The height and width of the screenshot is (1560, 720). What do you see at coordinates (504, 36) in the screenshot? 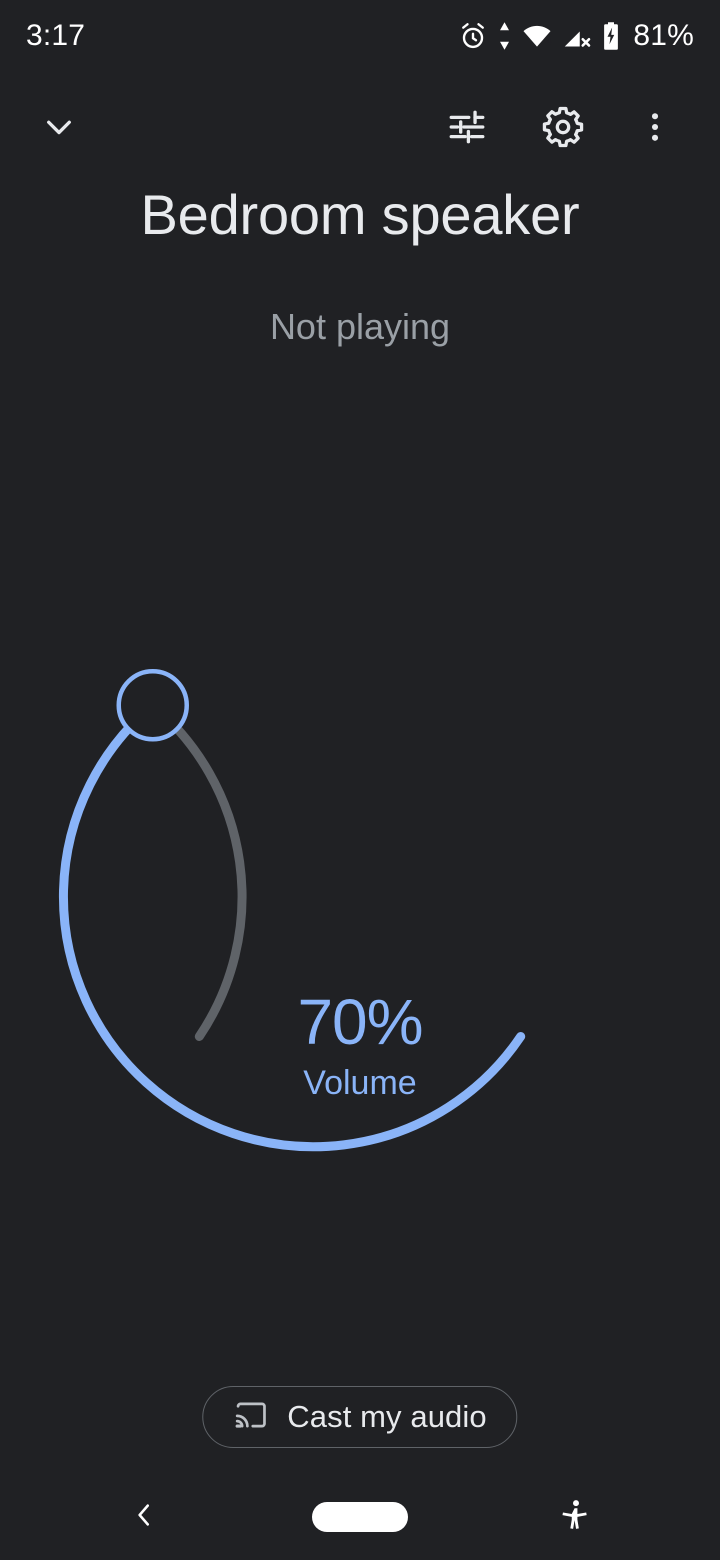
I see `data-transfer-icon` at bounding box center [504, 36].